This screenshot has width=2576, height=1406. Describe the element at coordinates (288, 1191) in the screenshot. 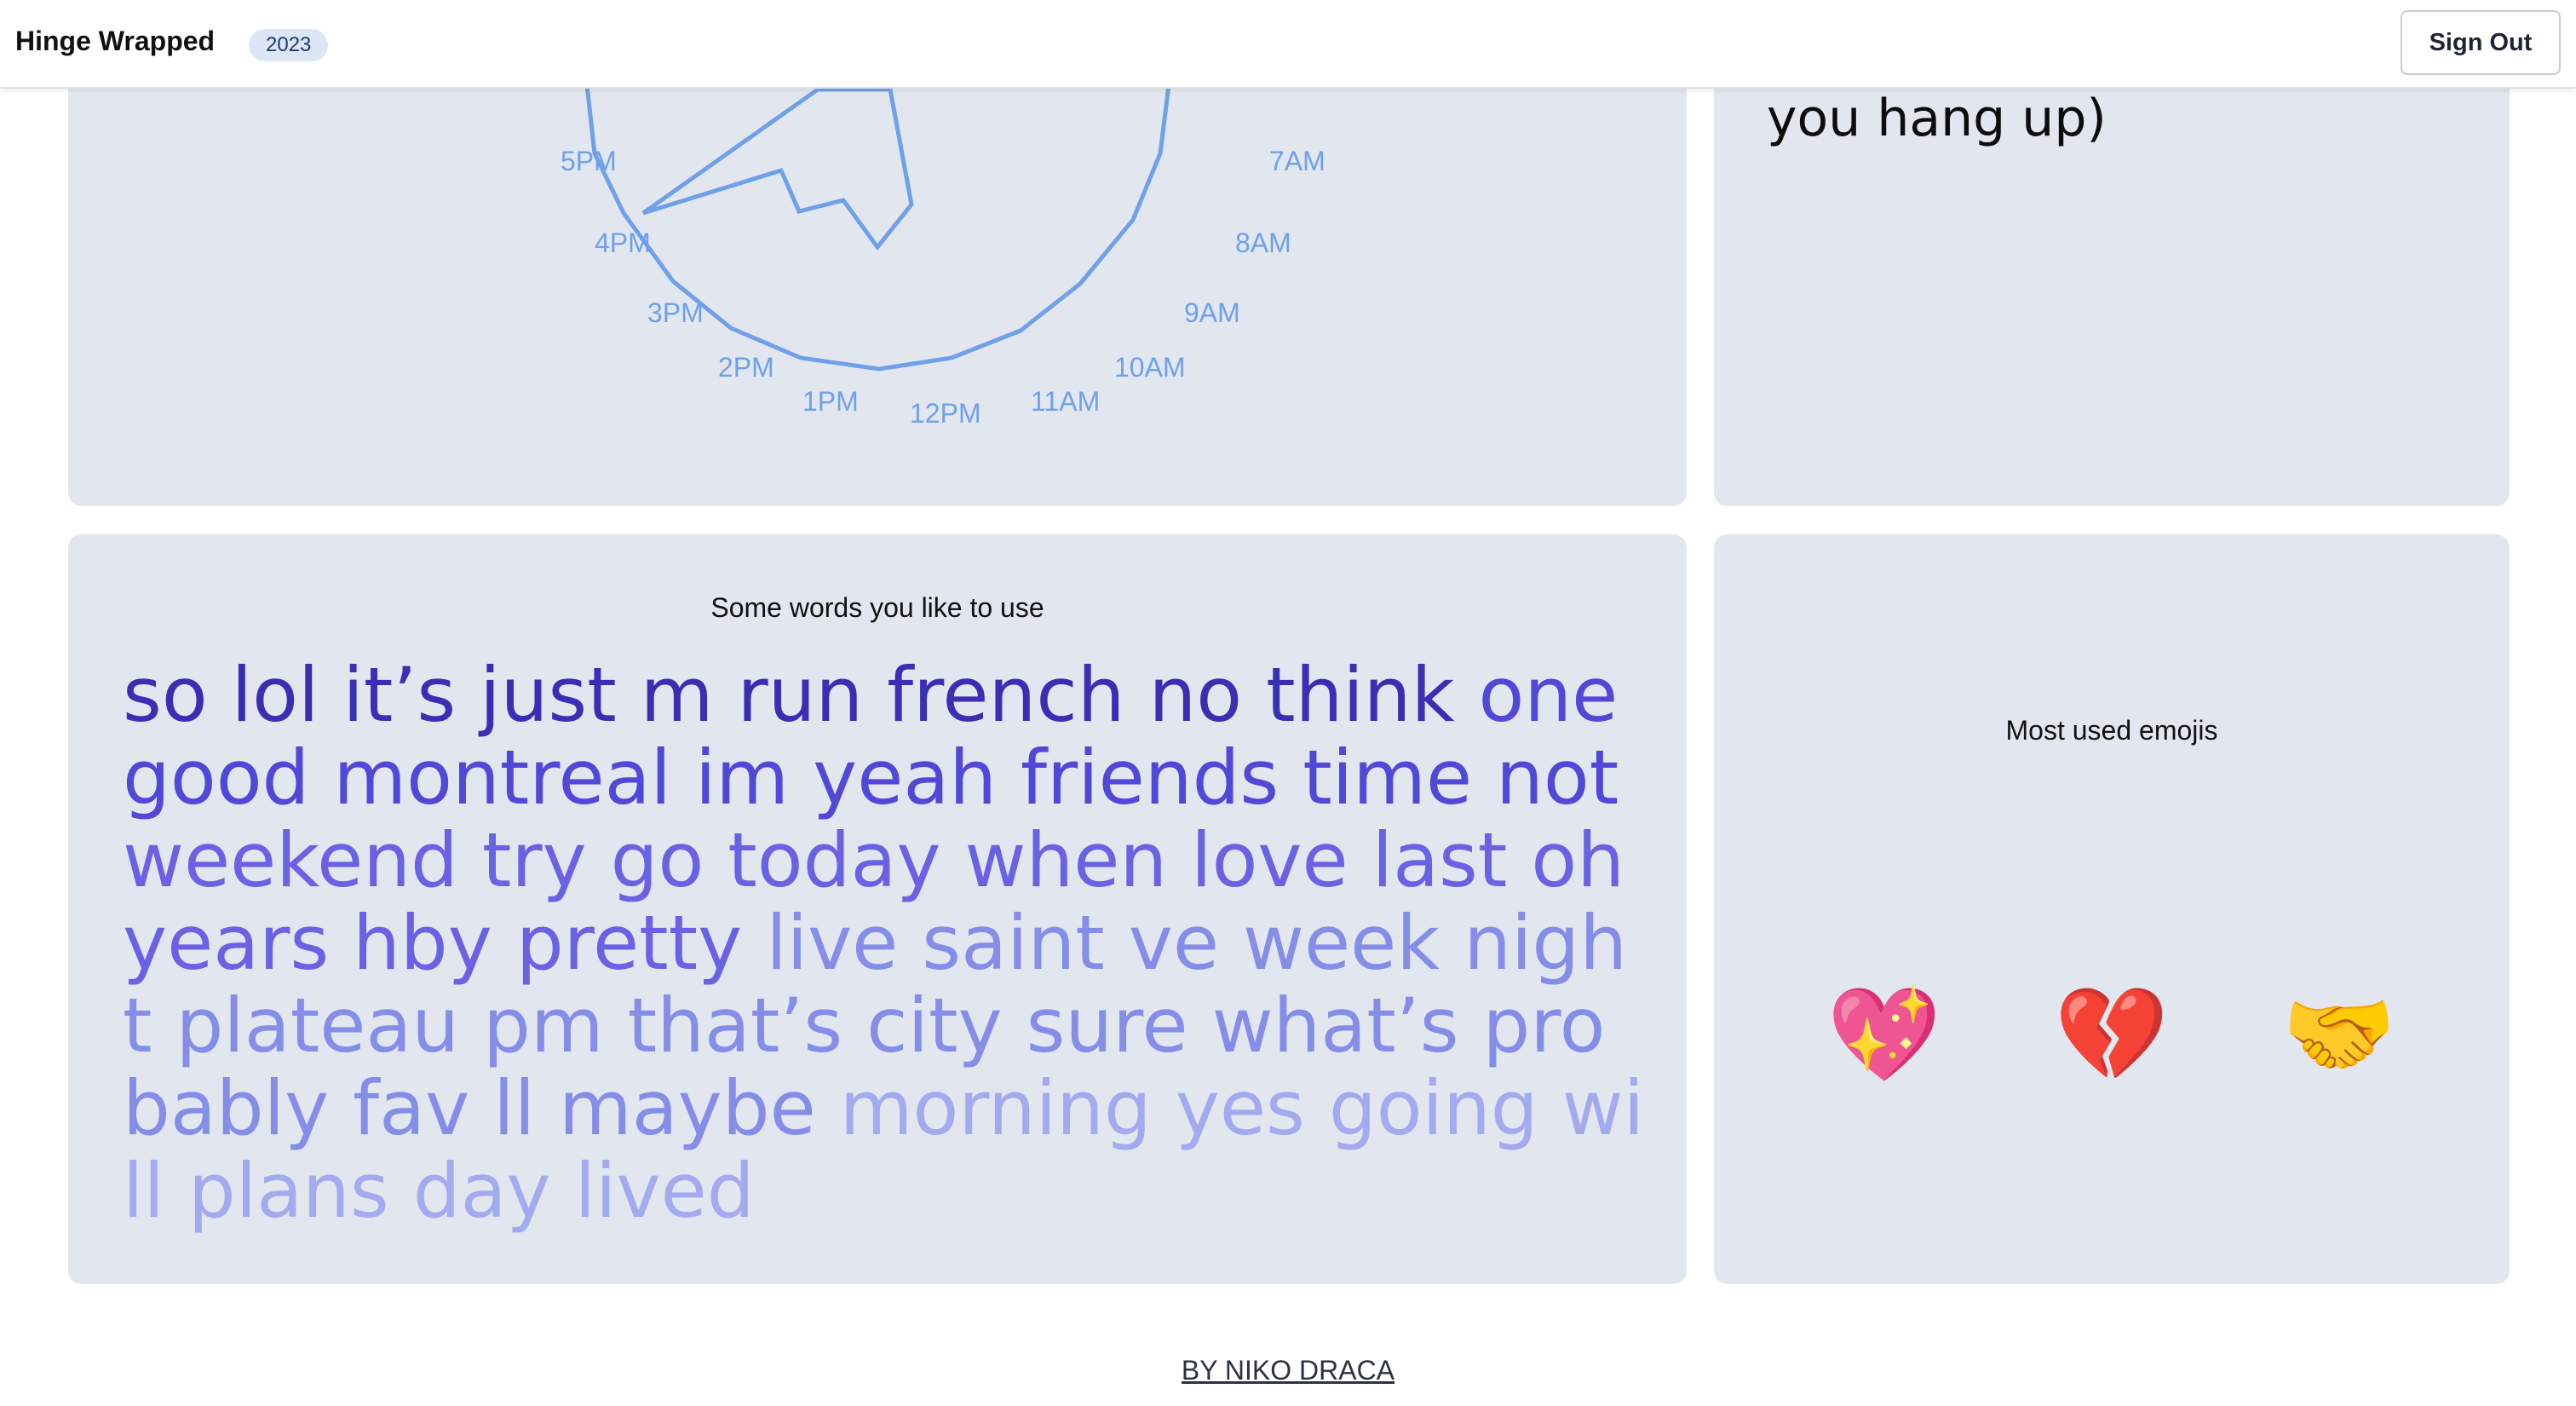

I see `cloud-word: plans` at that location.